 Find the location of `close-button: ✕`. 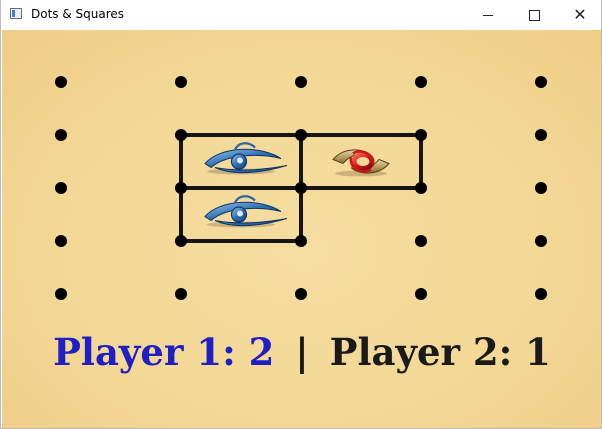

close-button: ✕ is located at coordinates (579, 15).